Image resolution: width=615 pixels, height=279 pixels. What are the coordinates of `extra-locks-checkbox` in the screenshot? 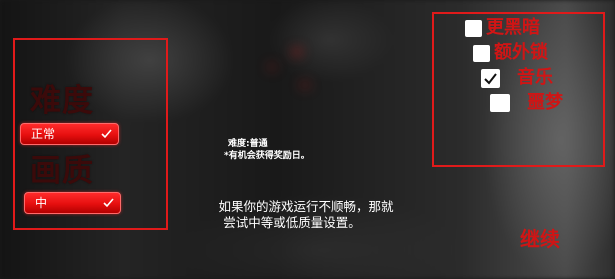 It's located at (481, 53).